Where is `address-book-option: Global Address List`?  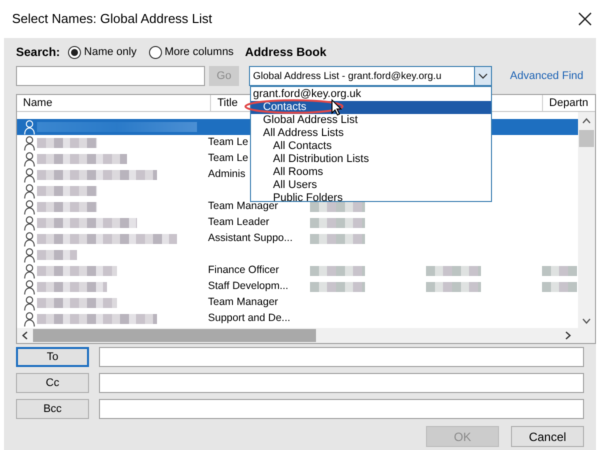
address-book-option: Global Address List is located at coordinates (371, 120).